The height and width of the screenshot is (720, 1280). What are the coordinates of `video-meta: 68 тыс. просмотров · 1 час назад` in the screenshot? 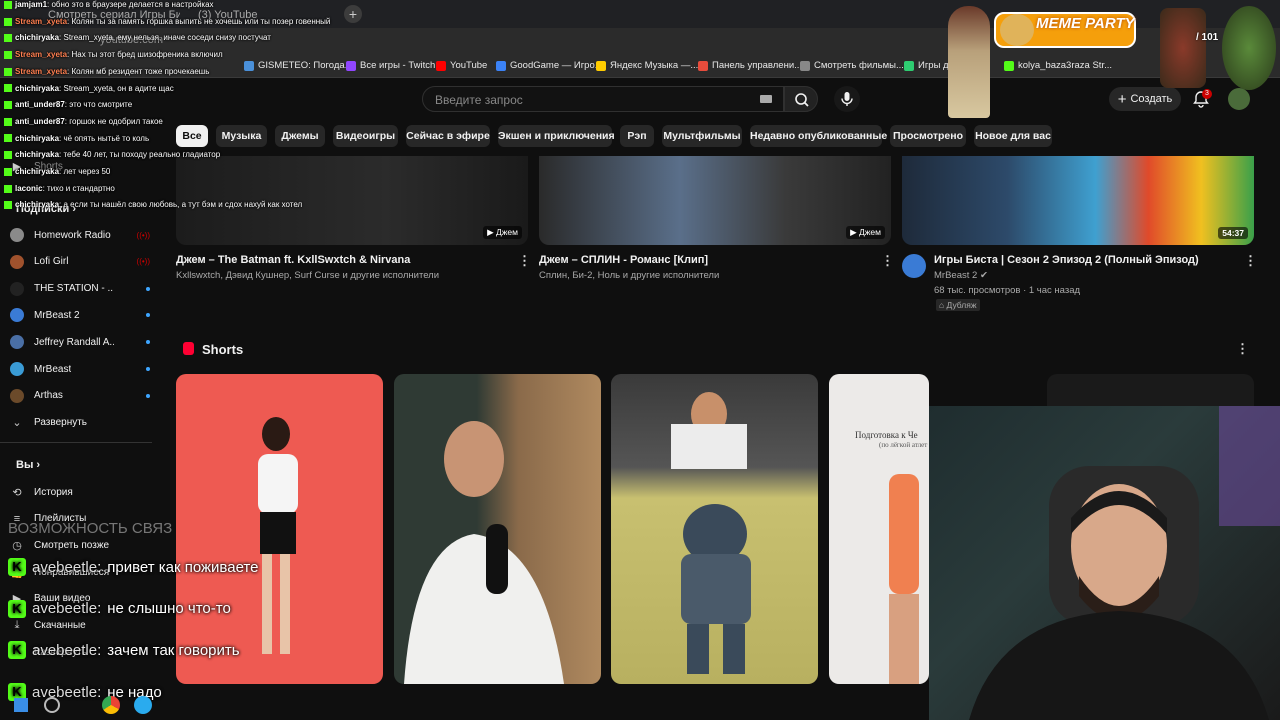 It's located at (1007, 290).